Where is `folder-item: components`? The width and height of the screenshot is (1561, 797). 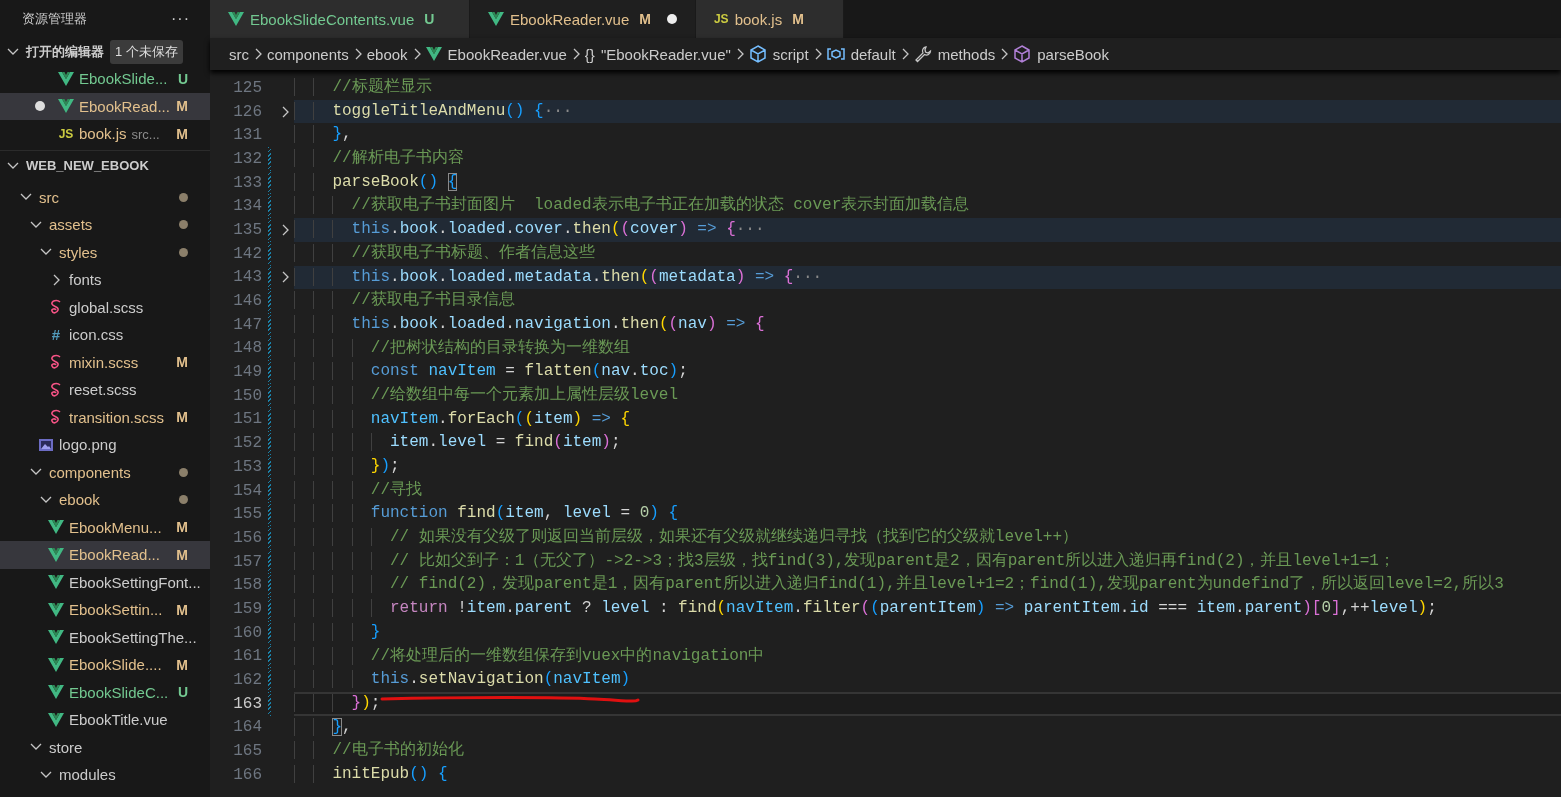 folder-item: components is located at coordinates (105, 472).